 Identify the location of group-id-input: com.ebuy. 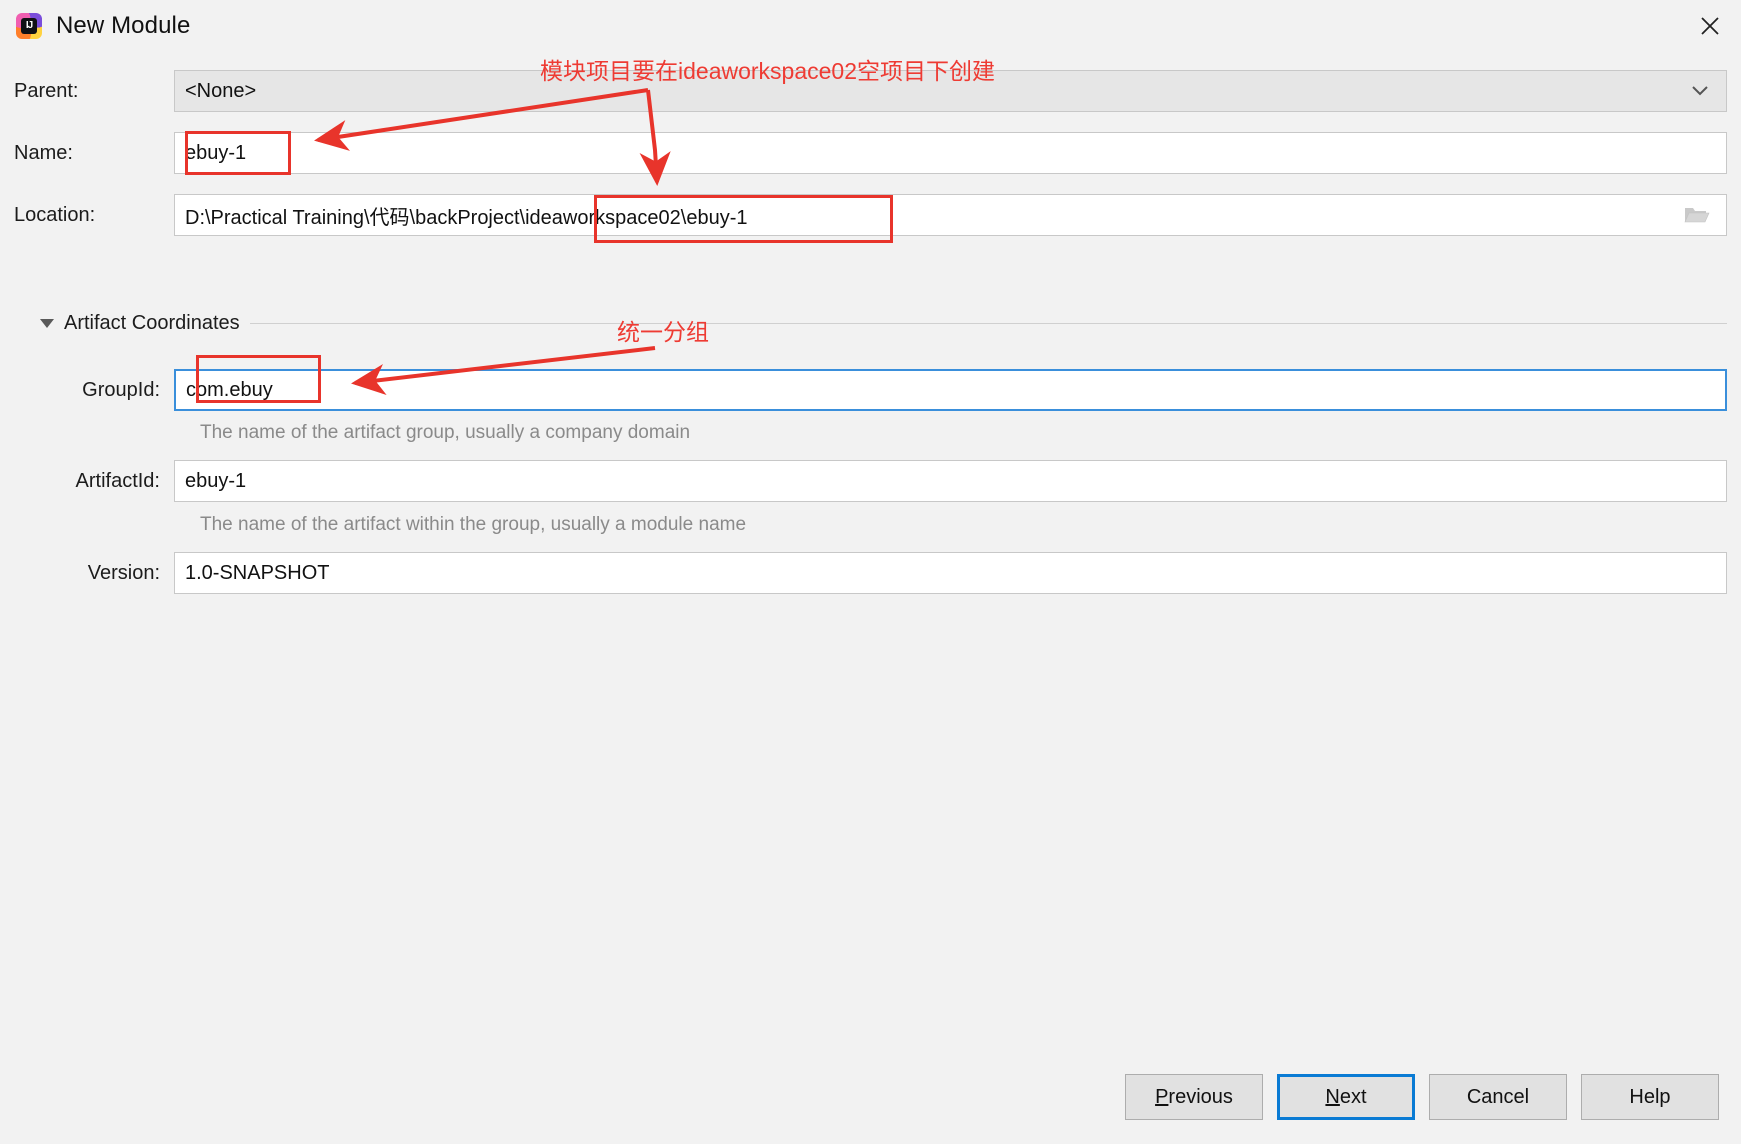
(950, 390).